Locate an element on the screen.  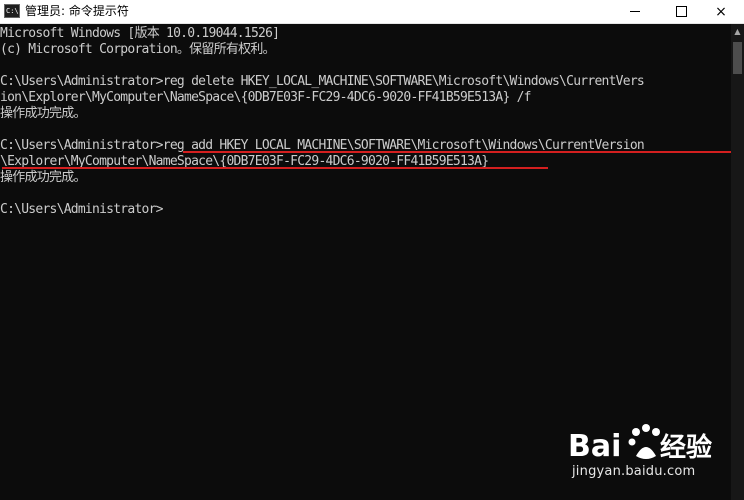
scroll-up-arrow-icon: ▲ is located at coordinates (737, 32).